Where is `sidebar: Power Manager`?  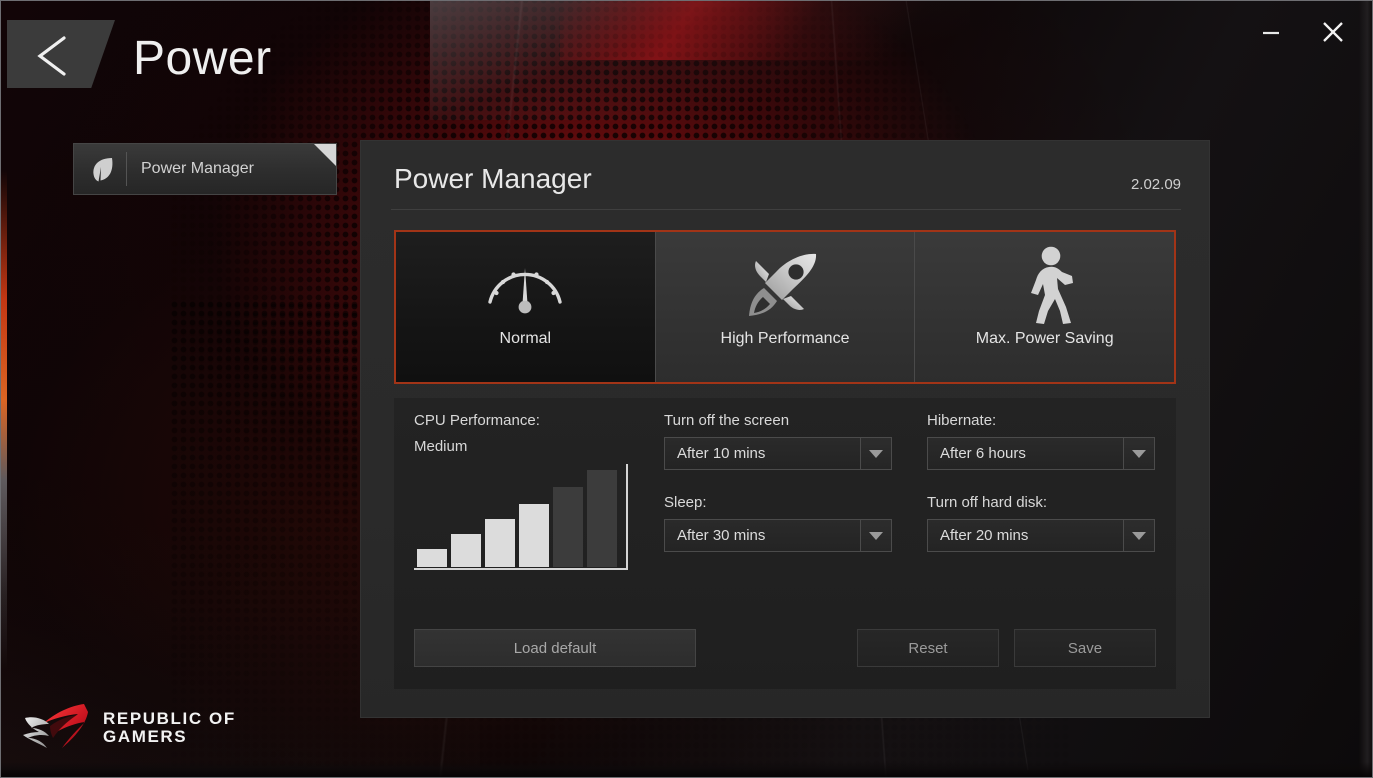
sidebar: Power Manager is located at coordinates (205, 169).